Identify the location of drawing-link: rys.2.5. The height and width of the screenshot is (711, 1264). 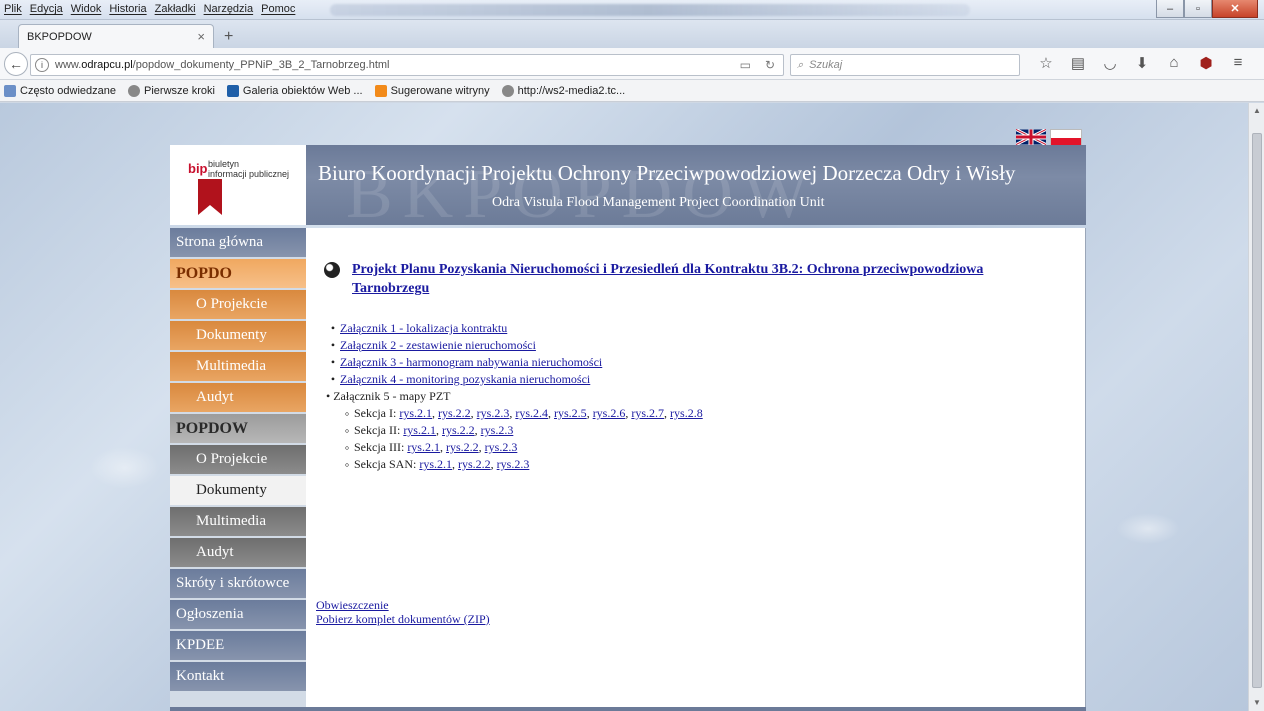
(570, 413).